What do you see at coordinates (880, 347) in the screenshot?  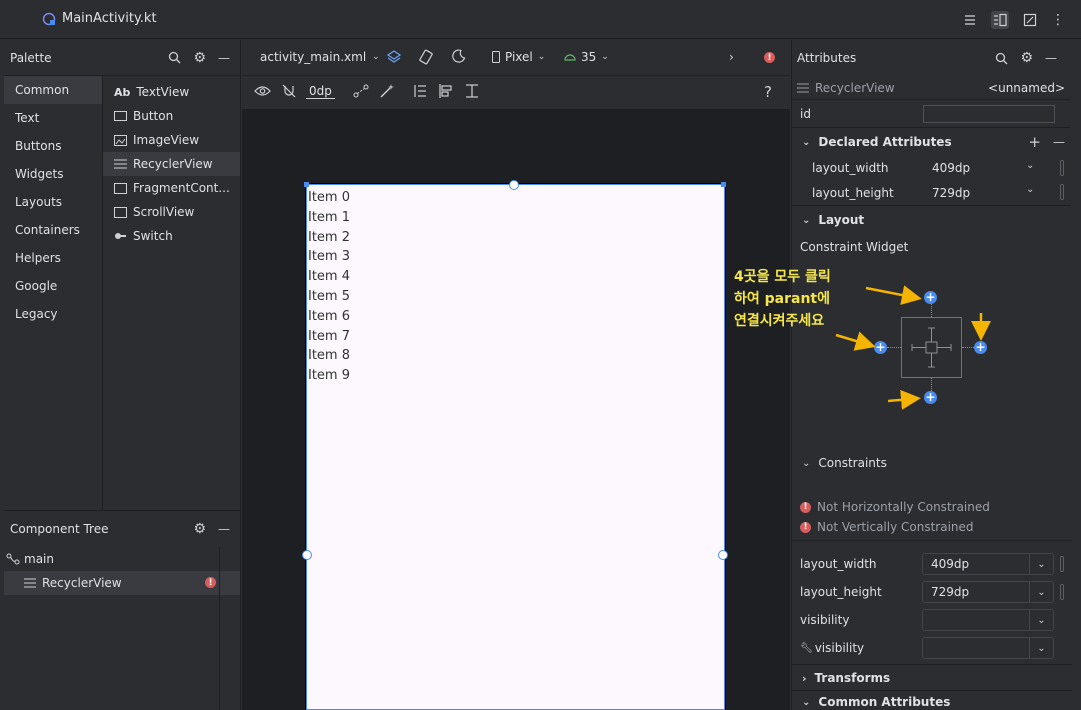 I see `add-left-constraint-button: +` at bounding box center [880, 347].